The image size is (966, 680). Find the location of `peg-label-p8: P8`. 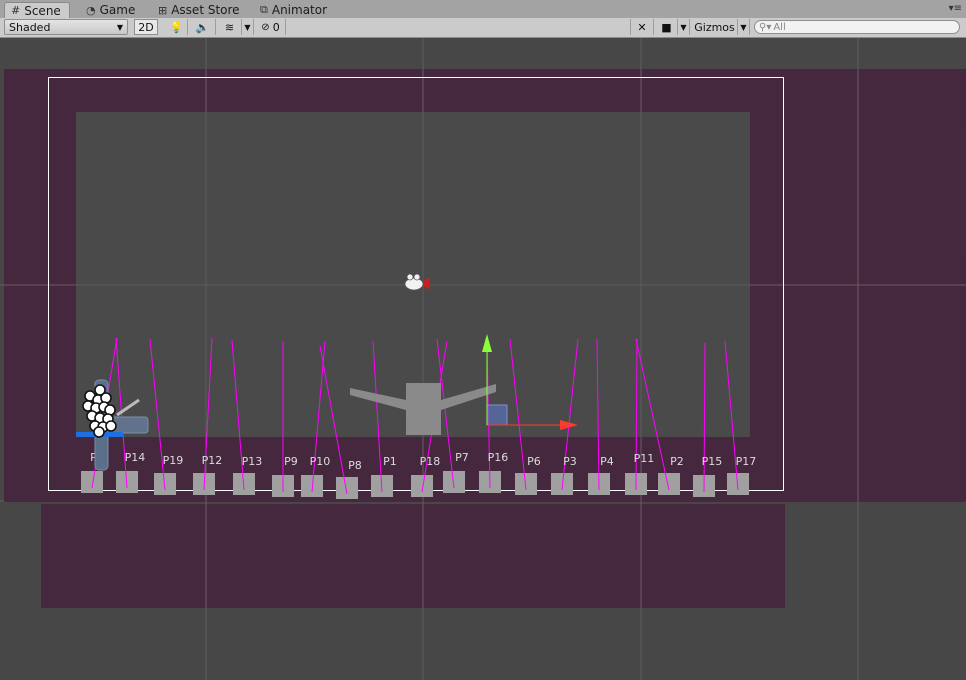

peg-label-p8: P8 is located at coordinates (355, 465).